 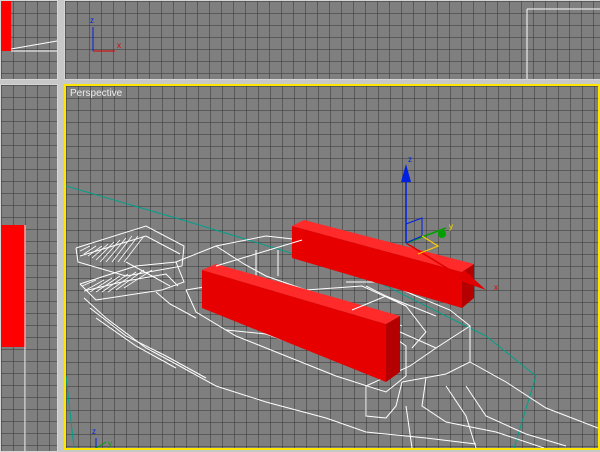 What do you see at coordinates (119, 45) in the screenshot?
I see `axis-x-label: x` at bounding box center [119, 45].